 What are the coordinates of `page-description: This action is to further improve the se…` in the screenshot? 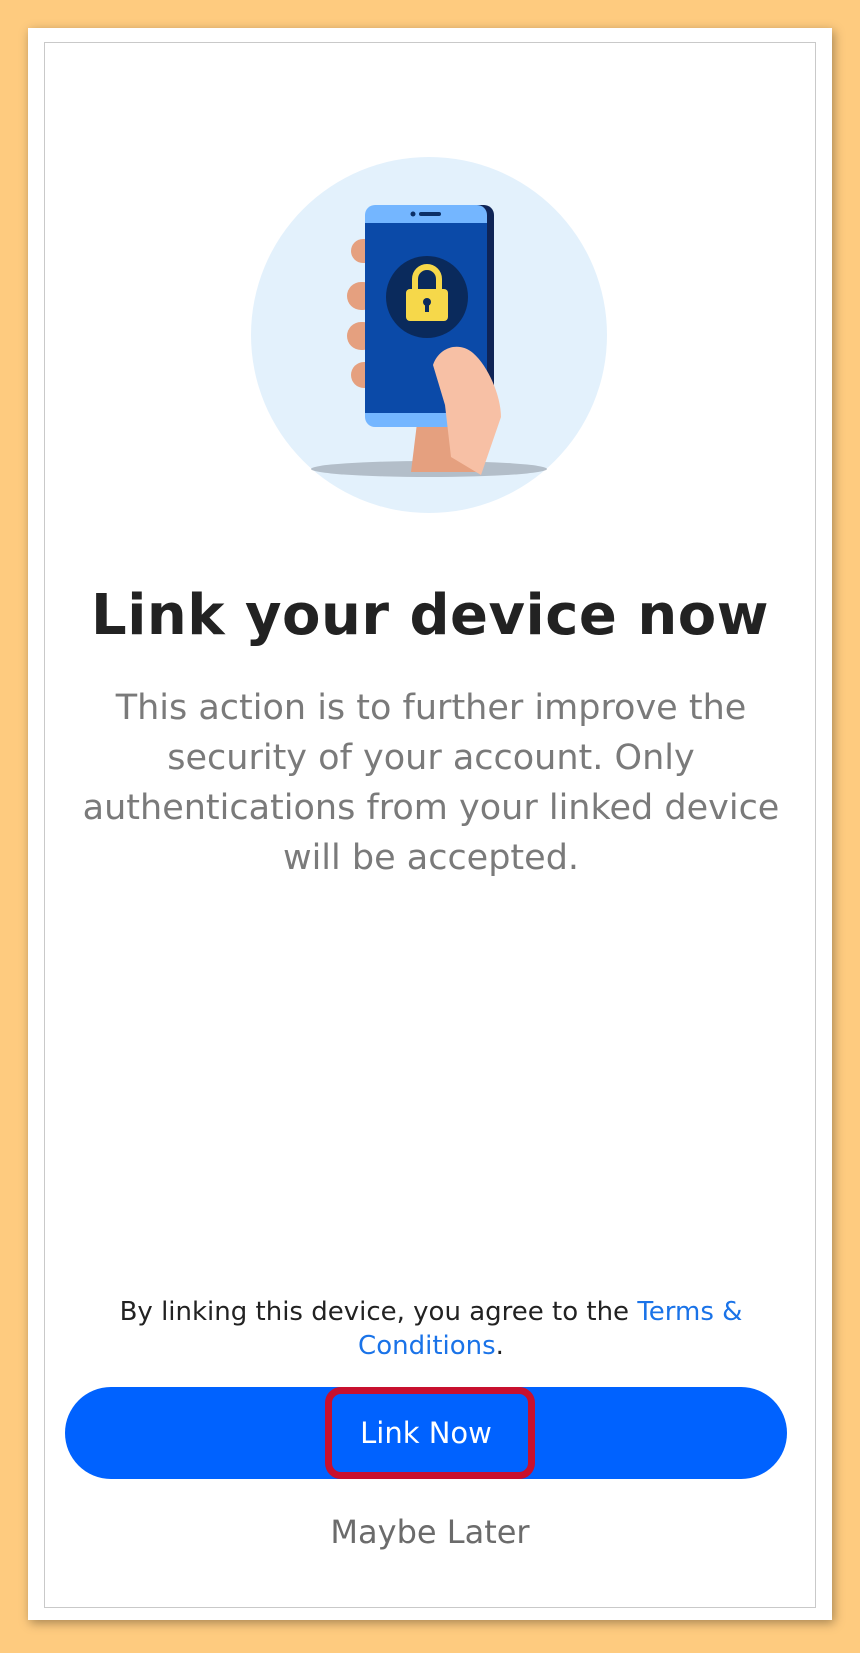 It's located at (431, 783).